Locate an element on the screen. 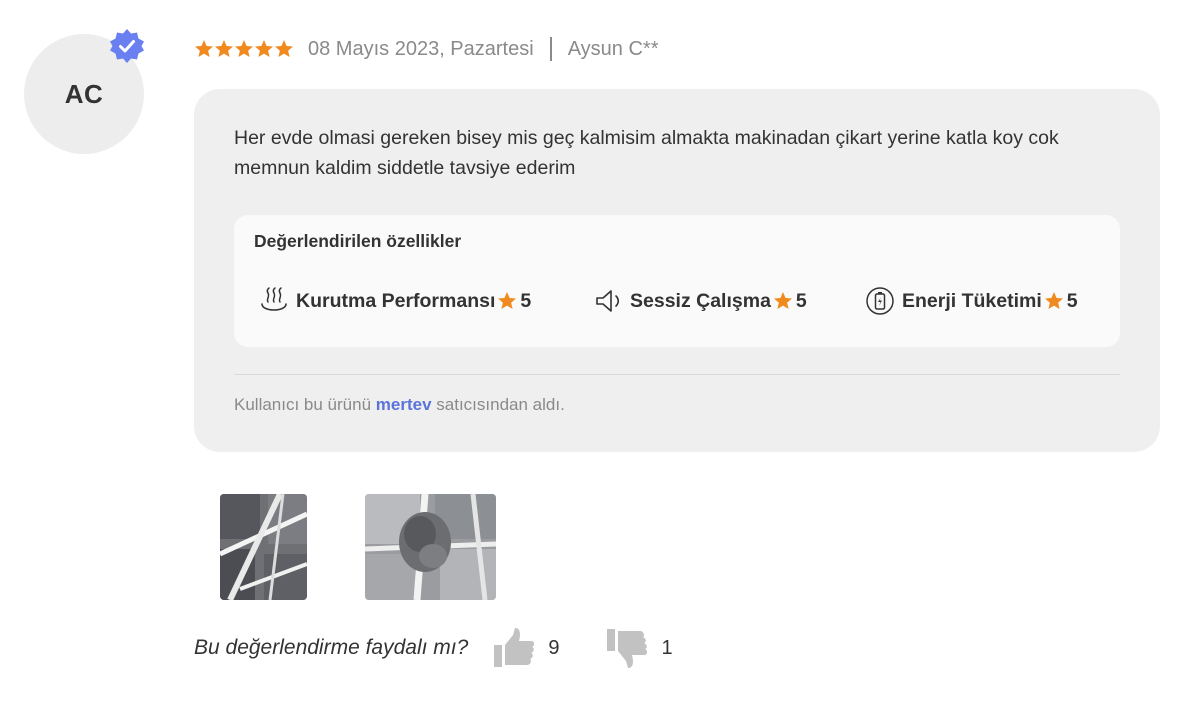 Image resolution: width=1200 pixels, height=713 pixels. steam-icon is located at coordinates (274, 299).